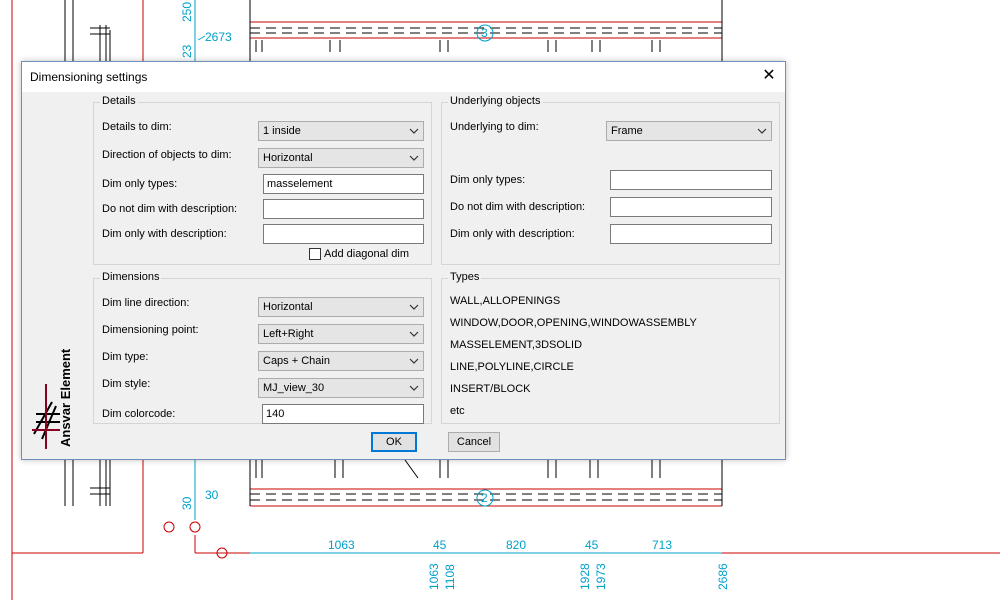  Describe the element at coordinates (164, 234) in the screenshot. I see `dim-only-desc-label: Dim only with description:` at that location.